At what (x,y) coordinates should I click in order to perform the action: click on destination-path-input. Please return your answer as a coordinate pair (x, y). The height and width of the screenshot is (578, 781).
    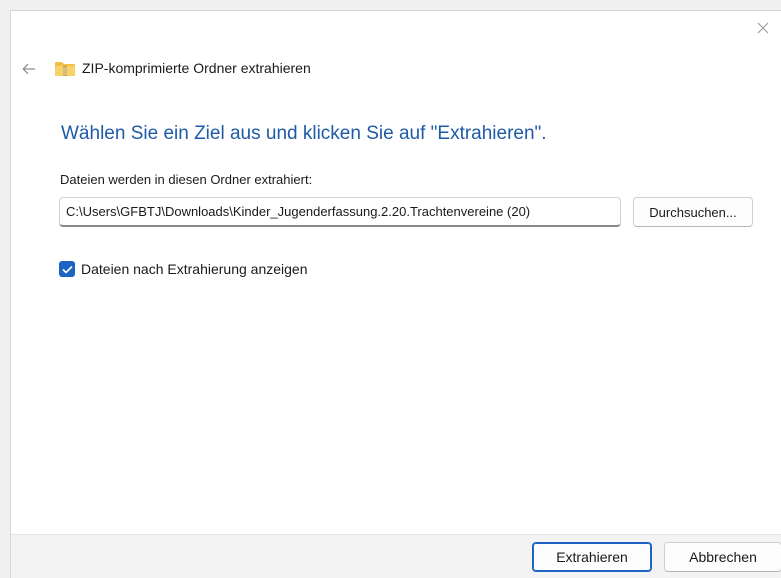
    Looking at the image, I should click on (340, 212).